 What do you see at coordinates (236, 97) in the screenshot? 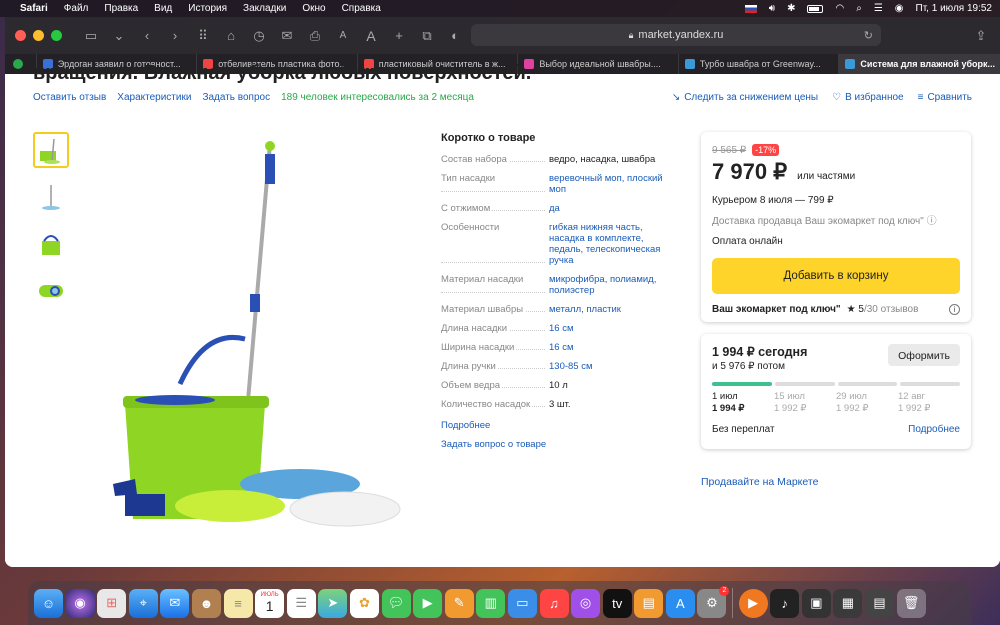
I see `ask-question-link: Задать вопрос` at bounding box center [236, 97].